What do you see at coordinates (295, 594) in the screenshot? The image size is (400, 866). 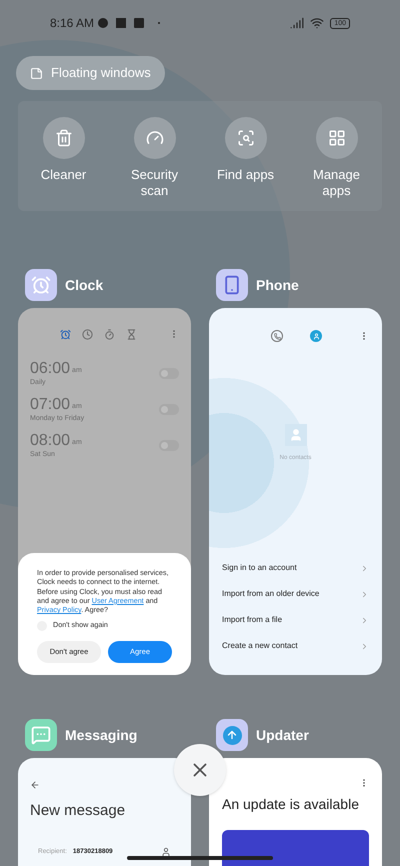 I see `menu-item: Import from an older device` at bounding box center [295, 594].